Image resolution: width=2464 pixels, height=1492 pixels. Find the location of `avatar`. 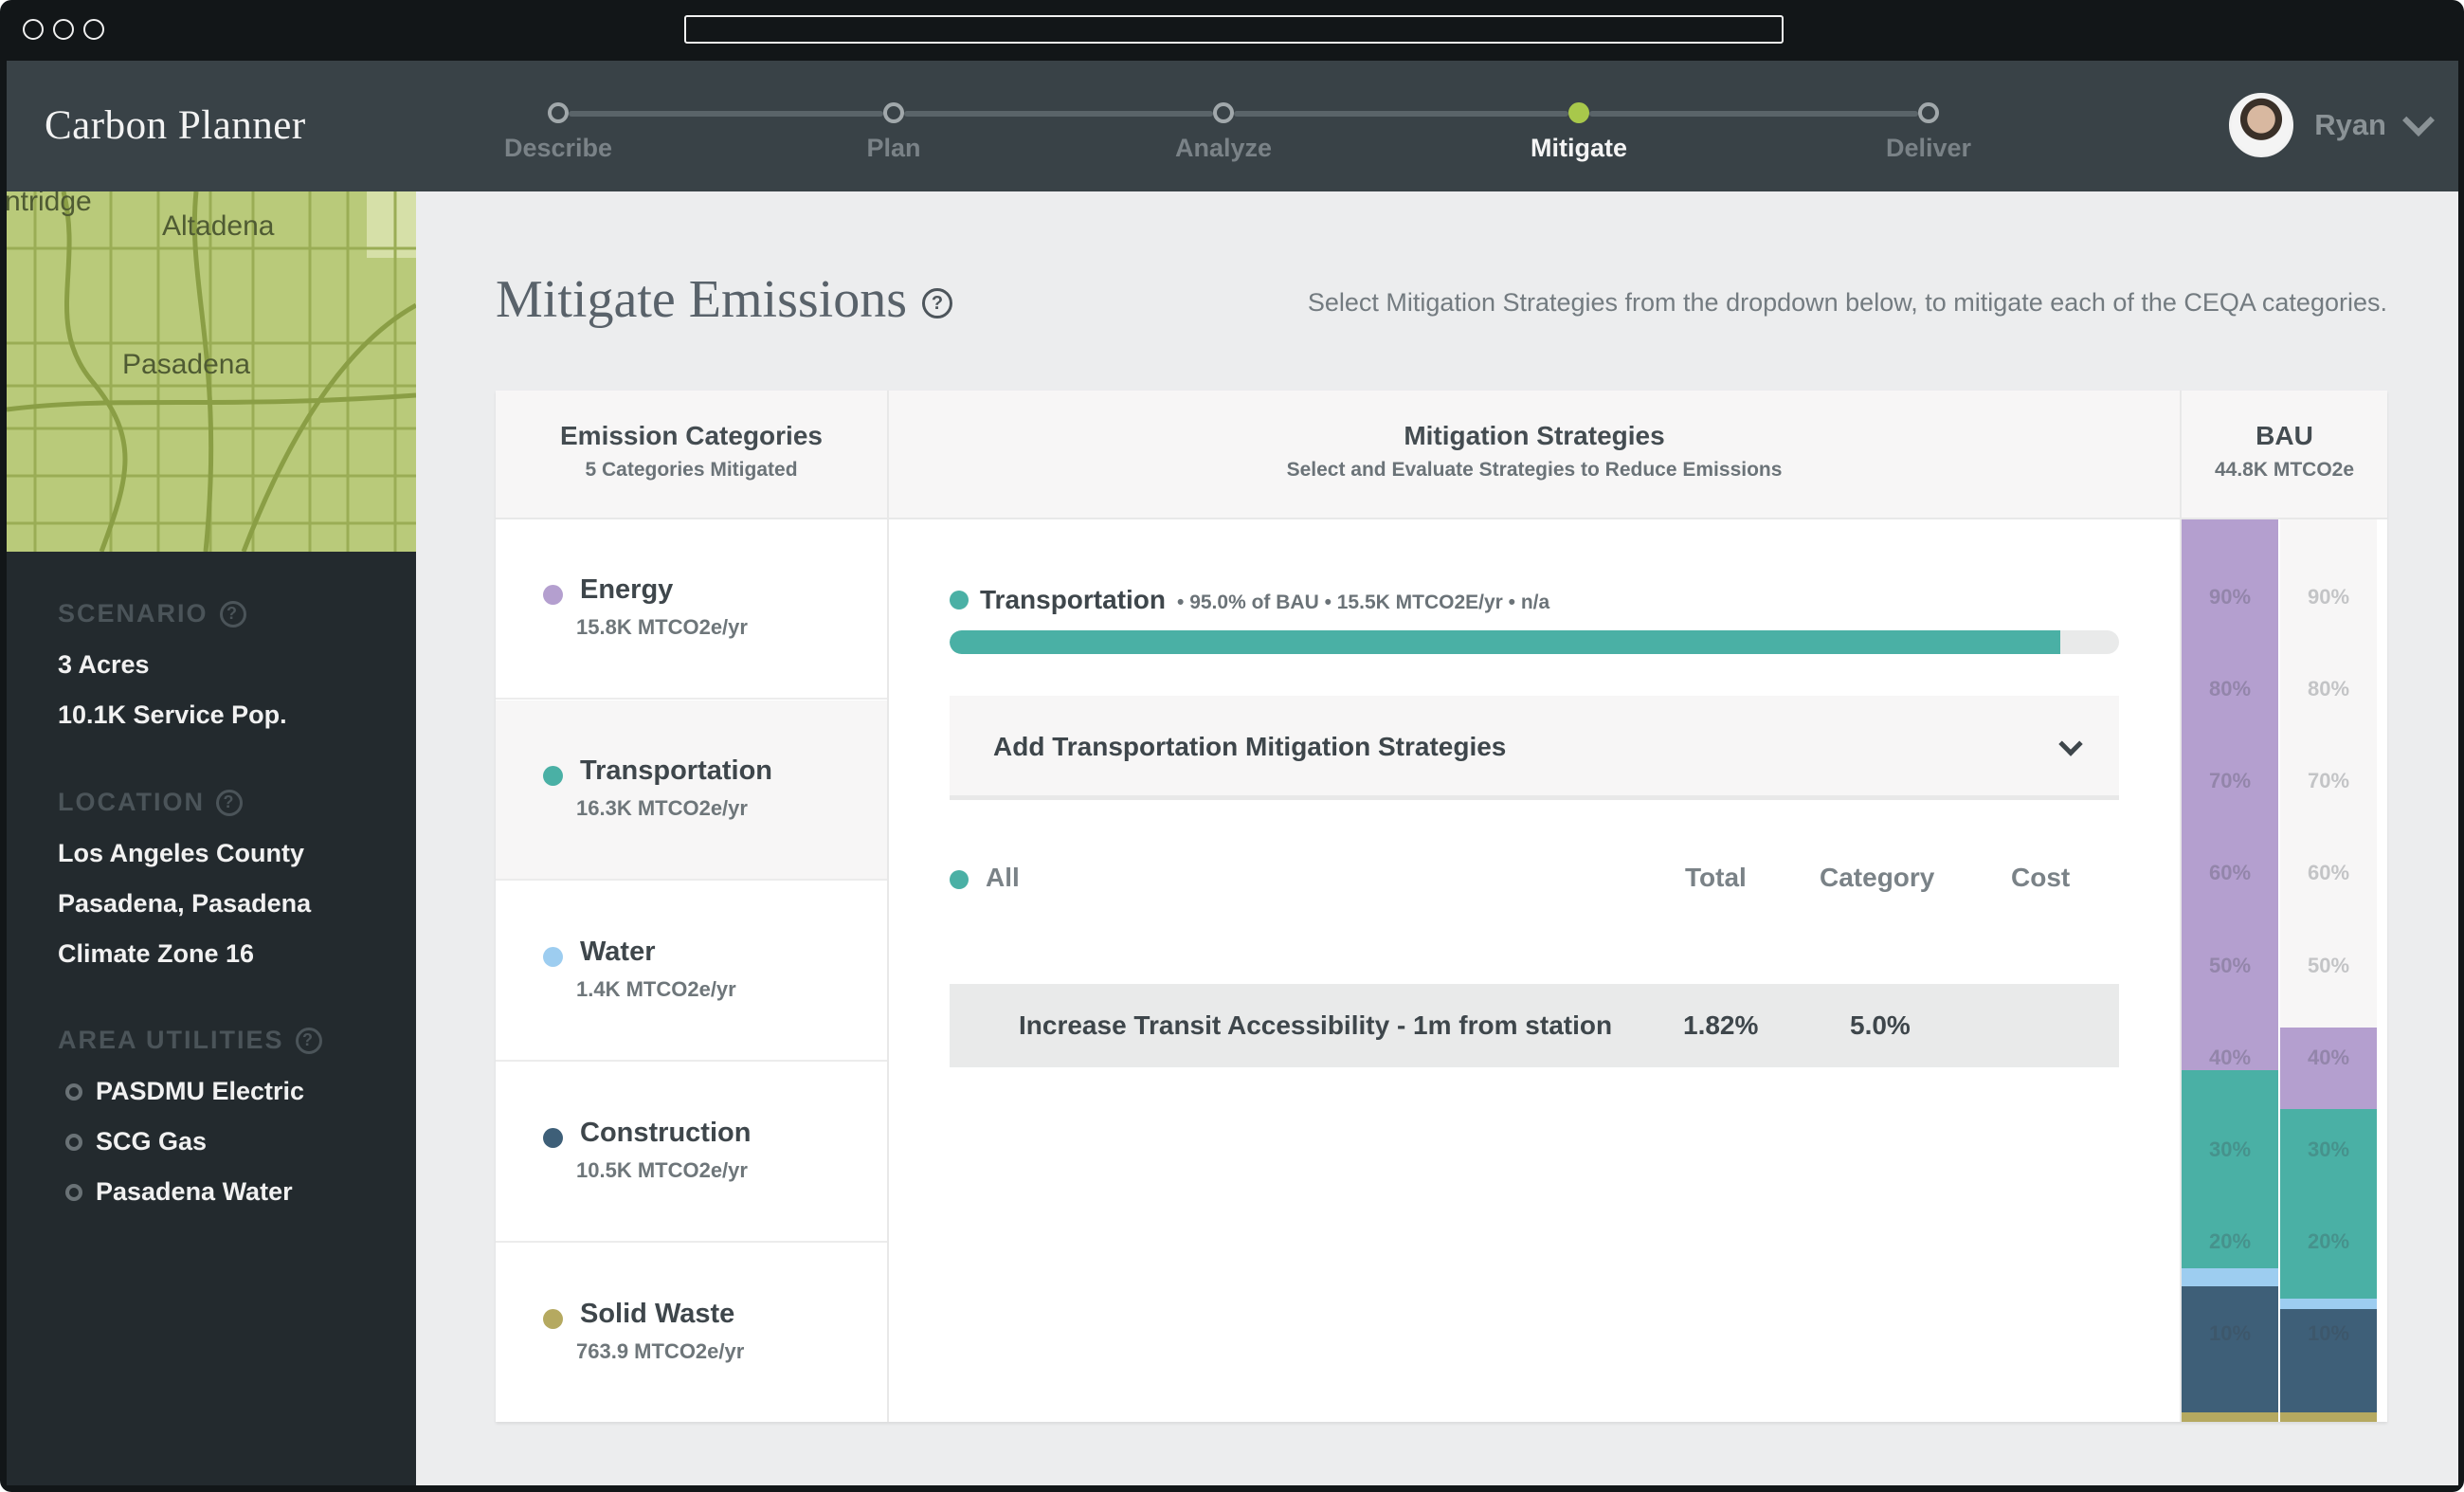

avatar is located at coordinates (2262, 125).